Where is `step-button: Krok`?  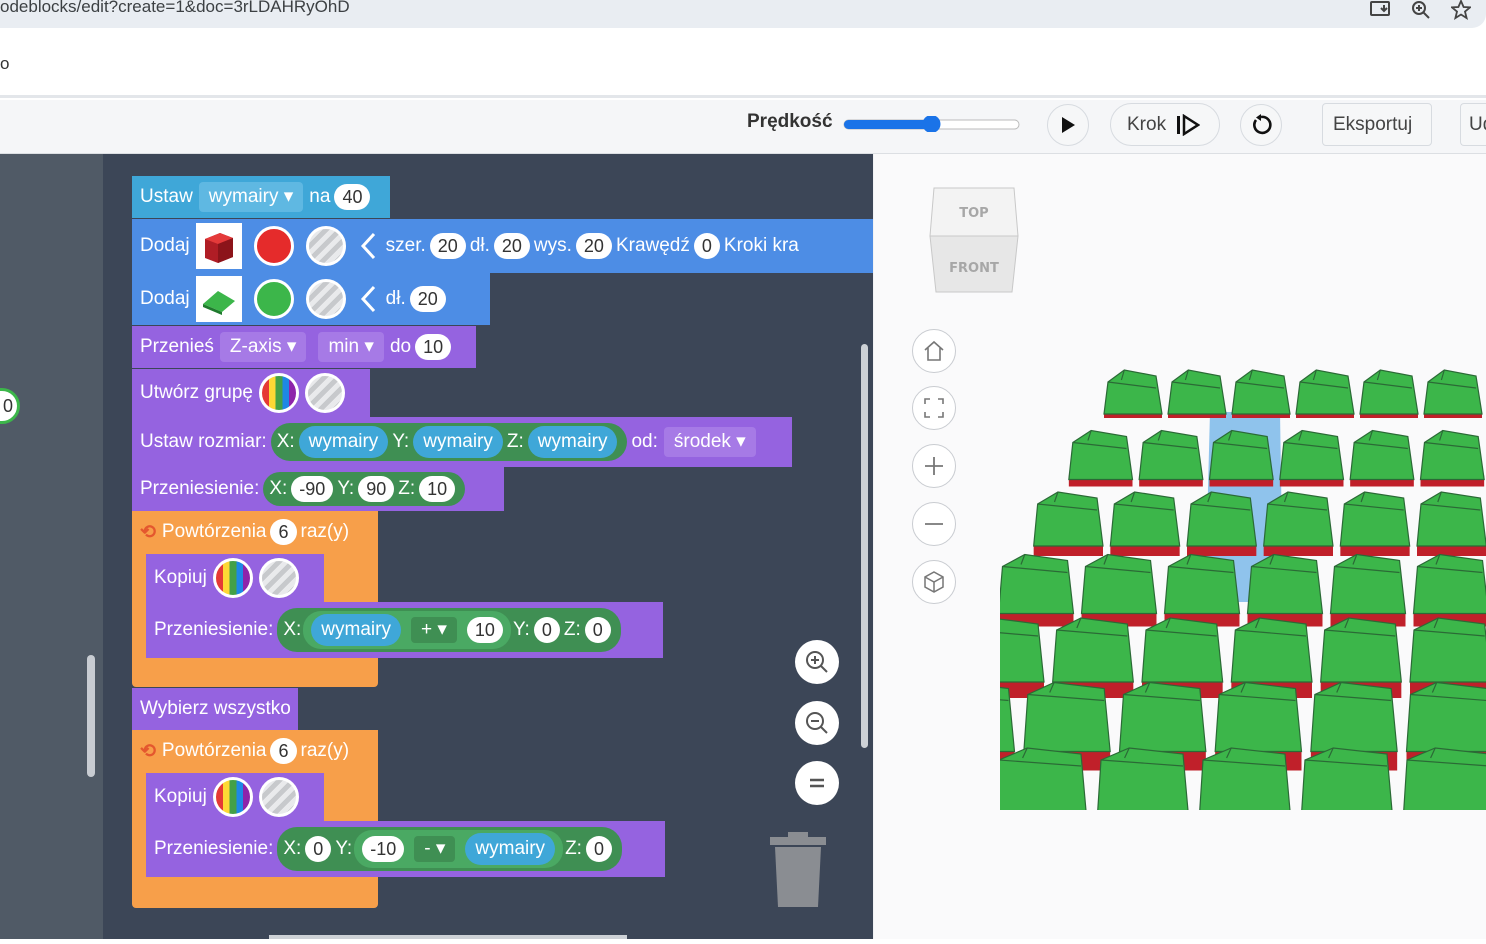 step-button: Krok is located at coordinates (1165, 124).